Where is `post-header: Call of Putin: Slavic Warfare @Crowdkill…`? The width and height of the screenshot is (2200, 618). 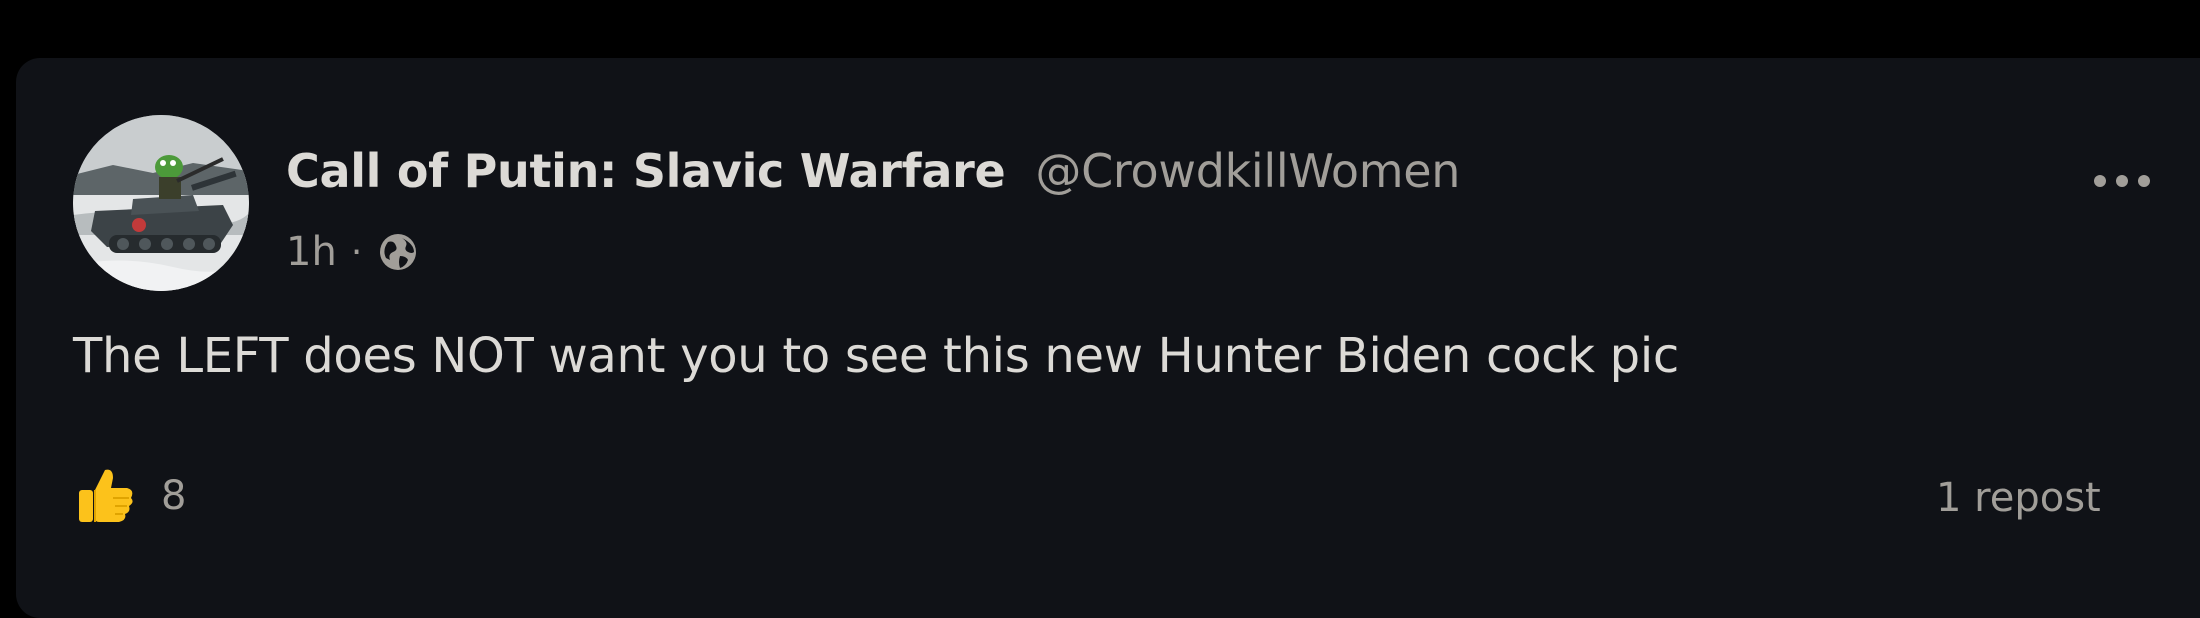
post-header: Call of Putin: Slavic Warfare @Crowdkill… is located at coordinates (873, 171).